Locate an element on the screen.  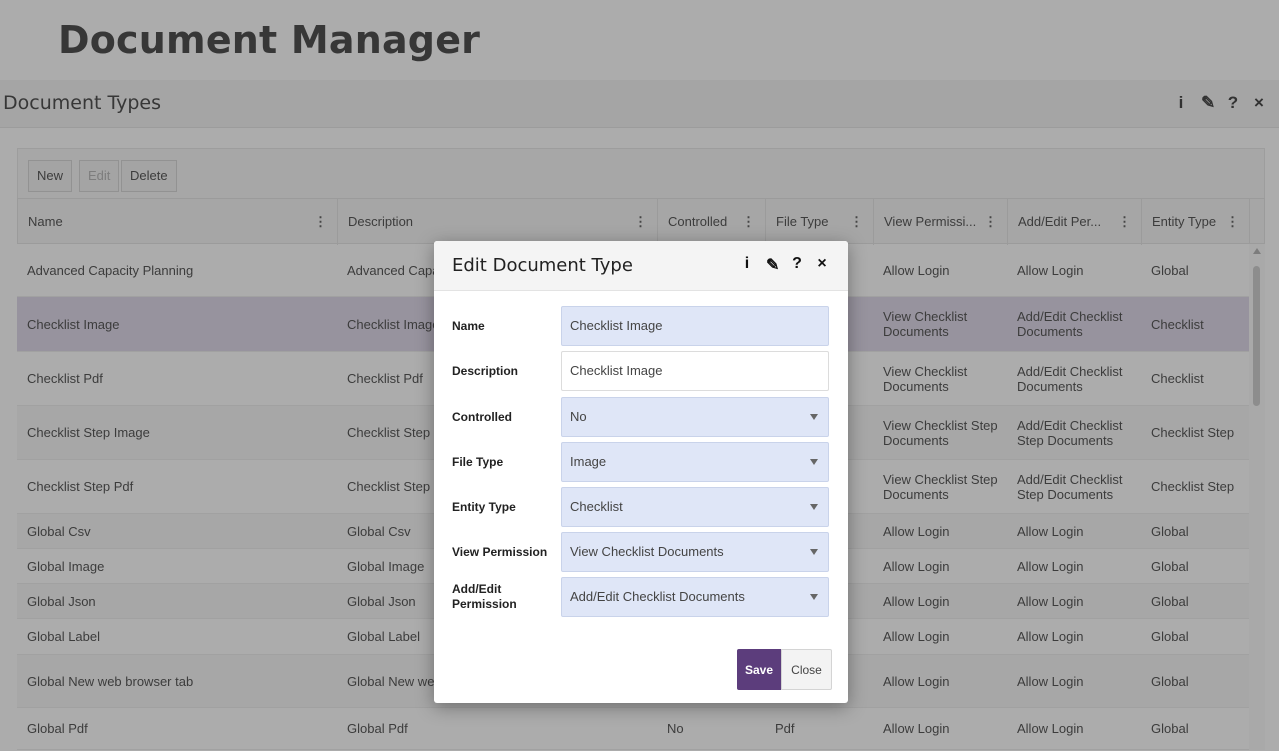
view-permission-label: View Permission is located at coordinates (500, 551).